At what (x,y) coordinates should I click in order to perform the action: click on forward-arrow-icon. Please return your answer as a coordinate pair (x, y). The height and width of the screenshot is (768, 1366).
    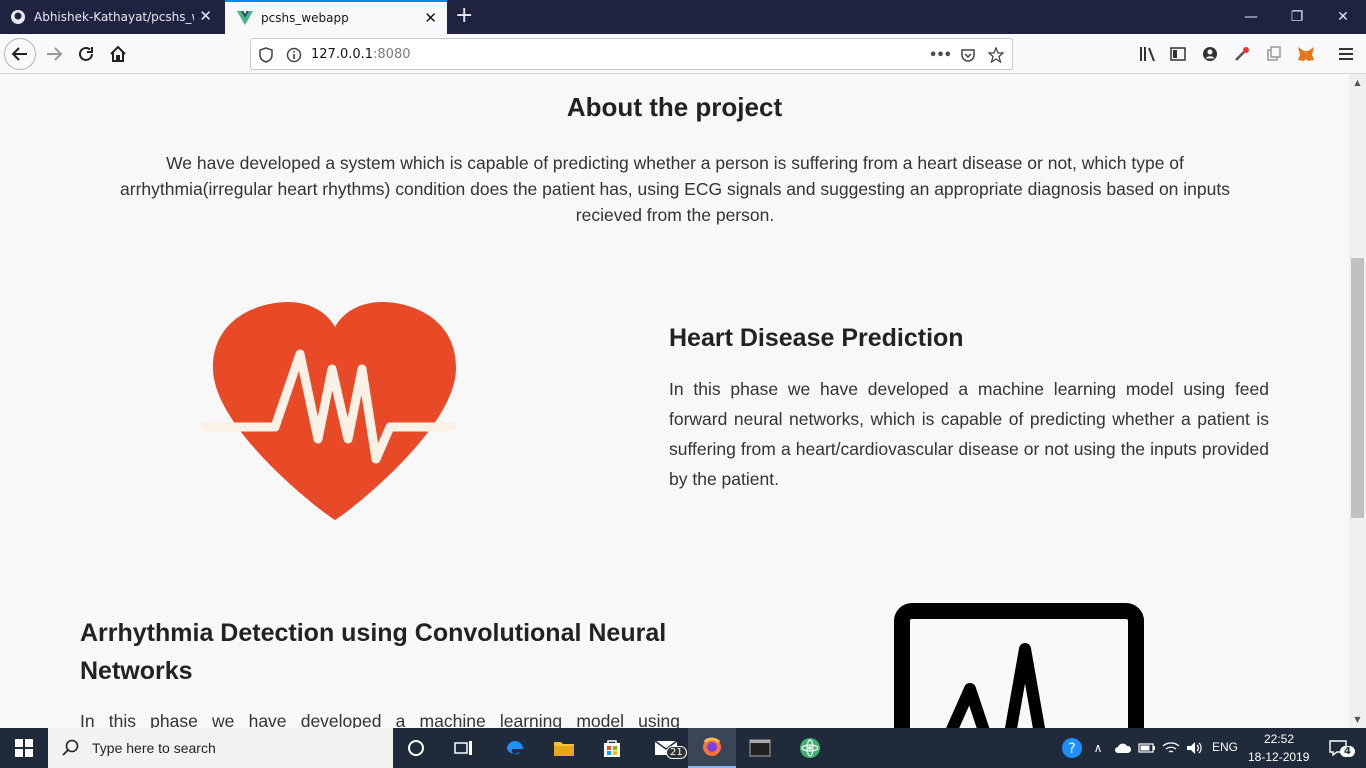
    Looking at the image, I should click on (55, 54).